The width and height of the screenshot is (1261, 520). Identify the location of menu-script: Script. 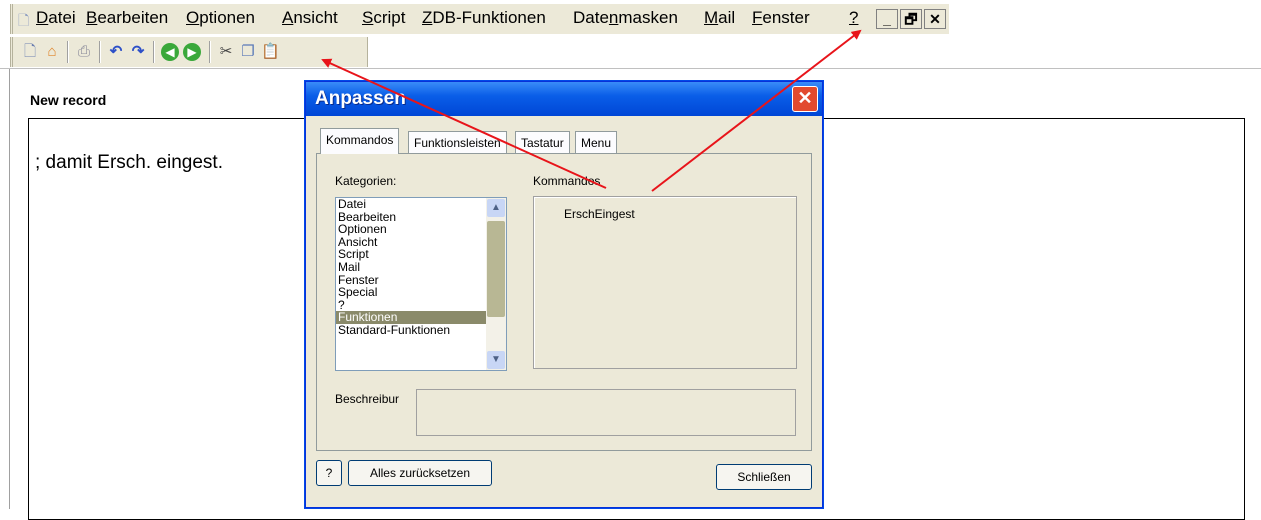
(383, 18).